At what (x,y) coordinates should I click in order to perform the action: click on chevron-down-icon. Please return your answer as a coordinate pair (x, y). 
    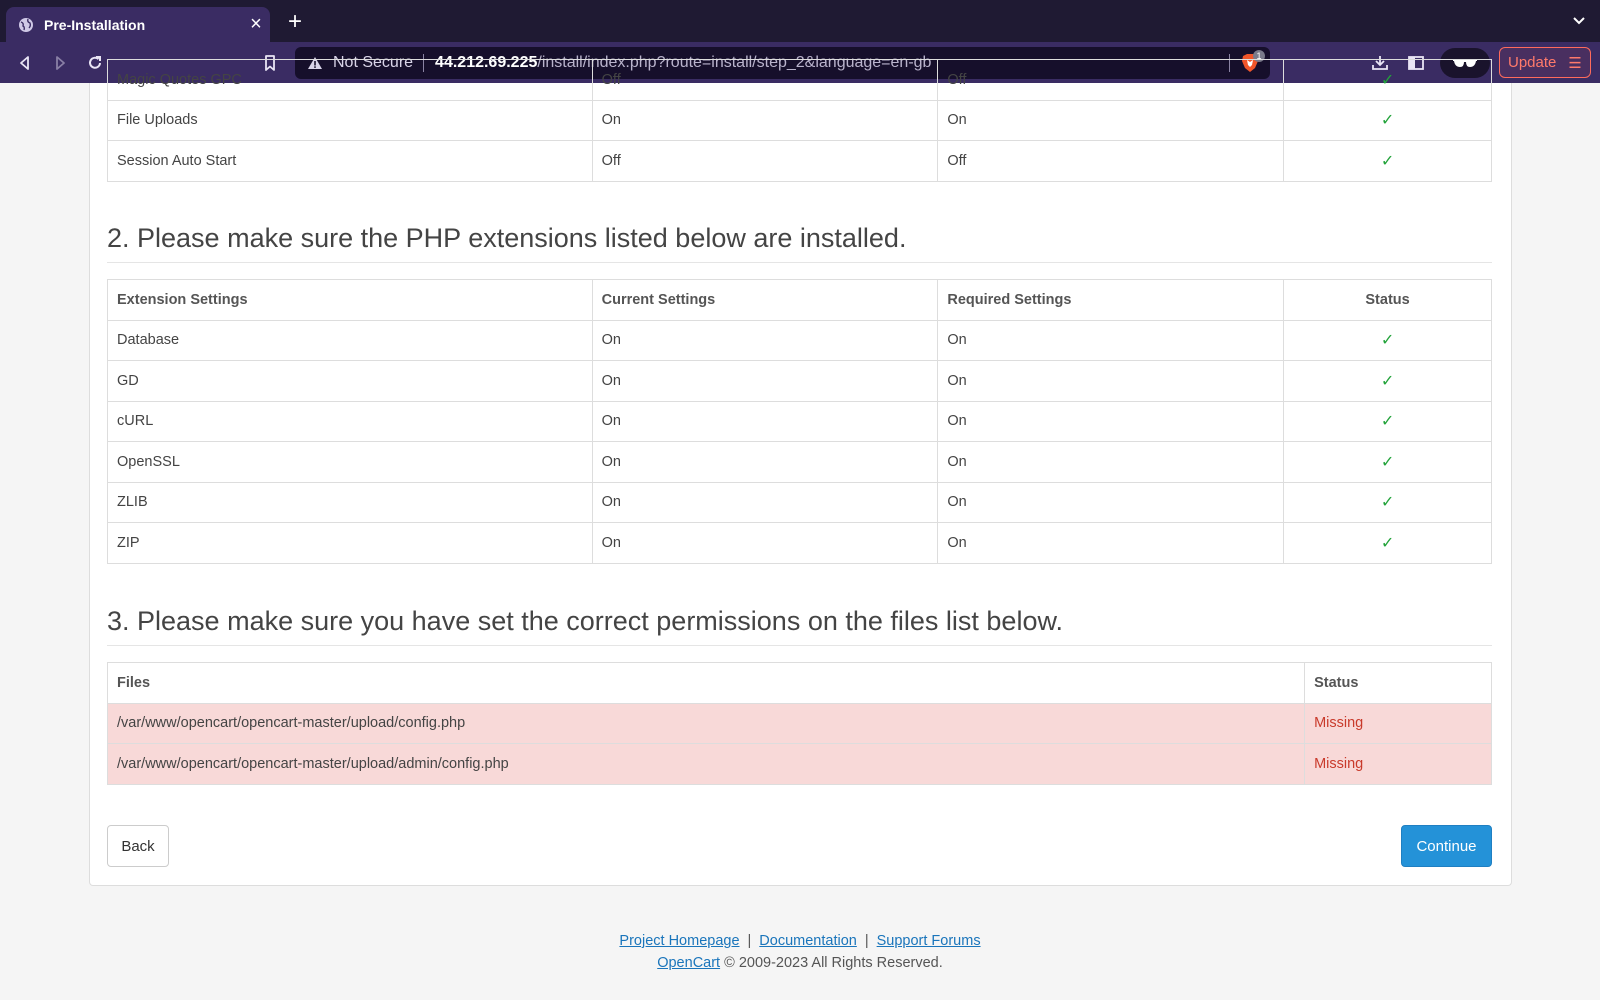
    Looking at the image, I should click on (1579, 24).